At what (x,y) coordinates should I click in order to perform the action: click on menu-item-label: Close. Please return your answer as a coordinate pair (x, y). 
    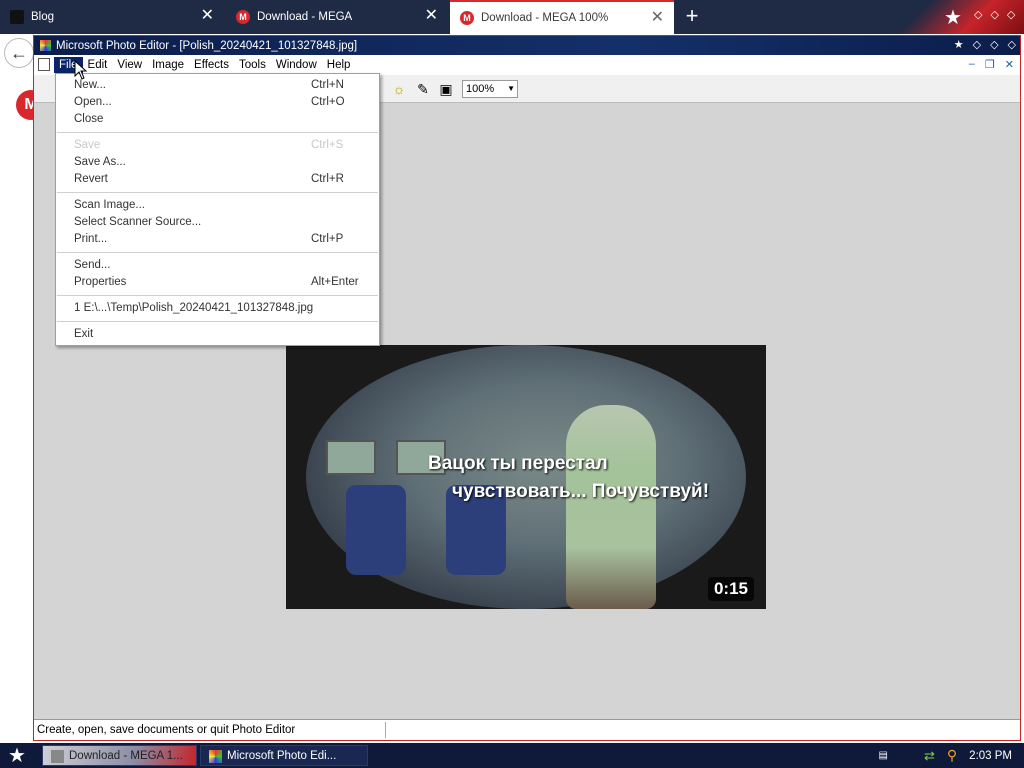
    Looking at the image, I should click on (89, 119).